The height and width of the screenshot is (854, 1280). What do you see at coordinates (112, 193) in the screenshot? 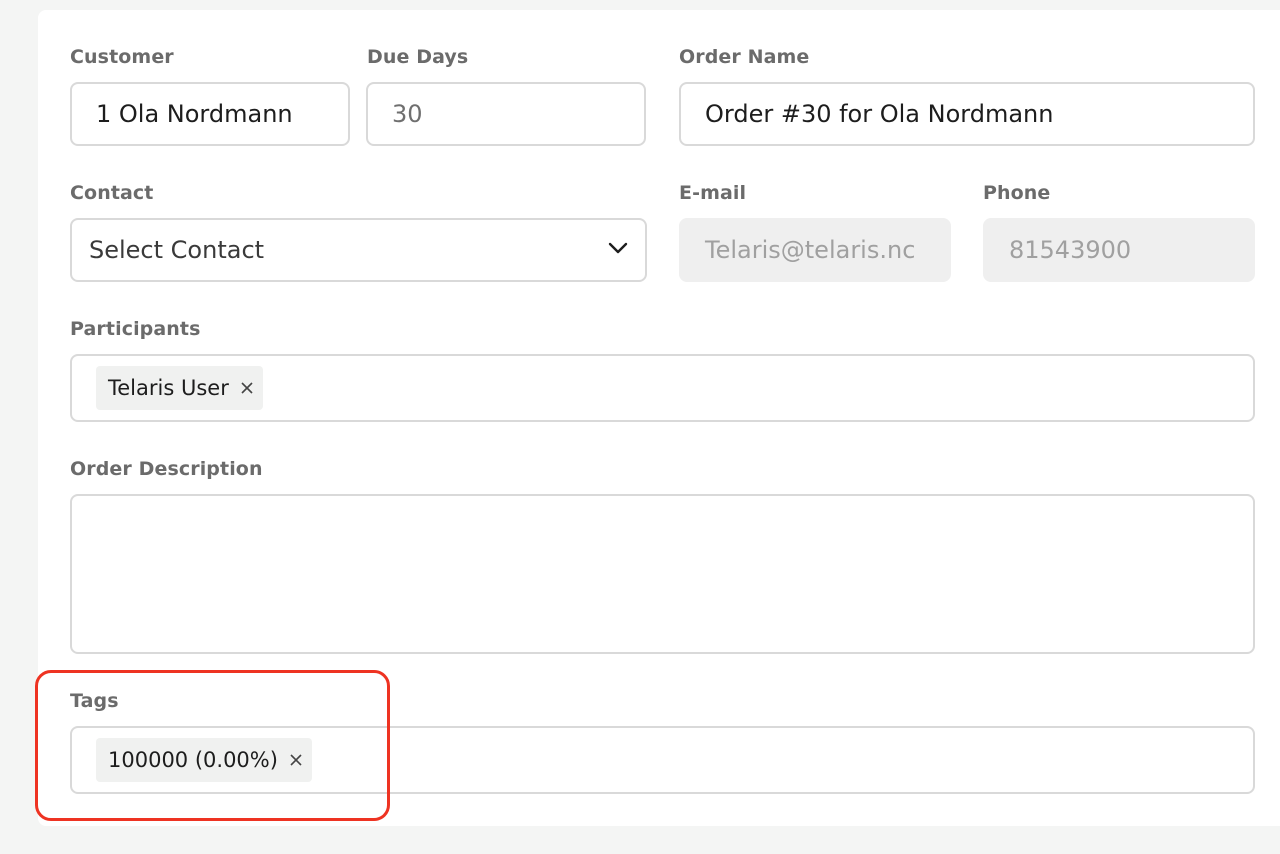
I see `contact-label: Contact` at bounding box center [112, 193].